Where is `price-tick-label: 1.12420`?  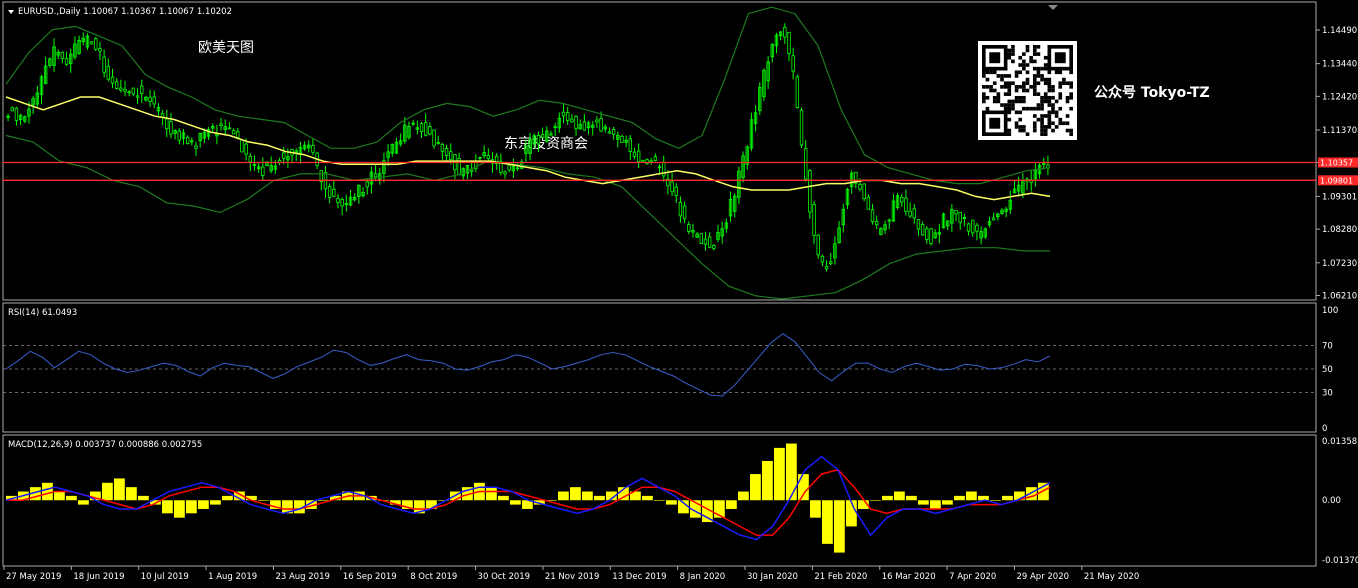
price-tick-label: 1.12420 is located at coordinates (1339, 97).